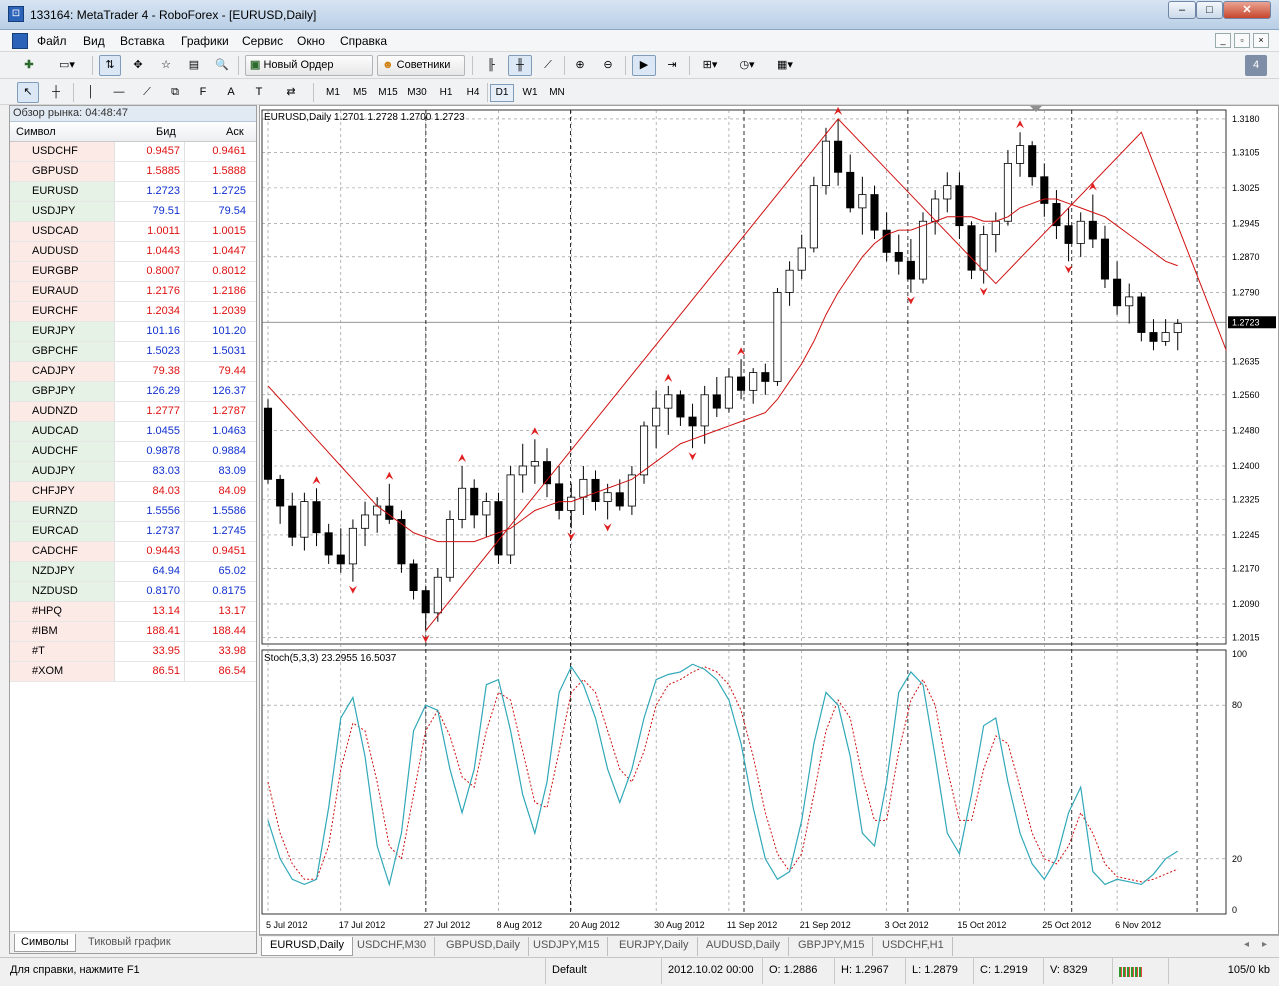 The height and width of the screenshot is (986, 1279). I want to click on chart-tab-3: USDJPY,M15, so click(567, 946).